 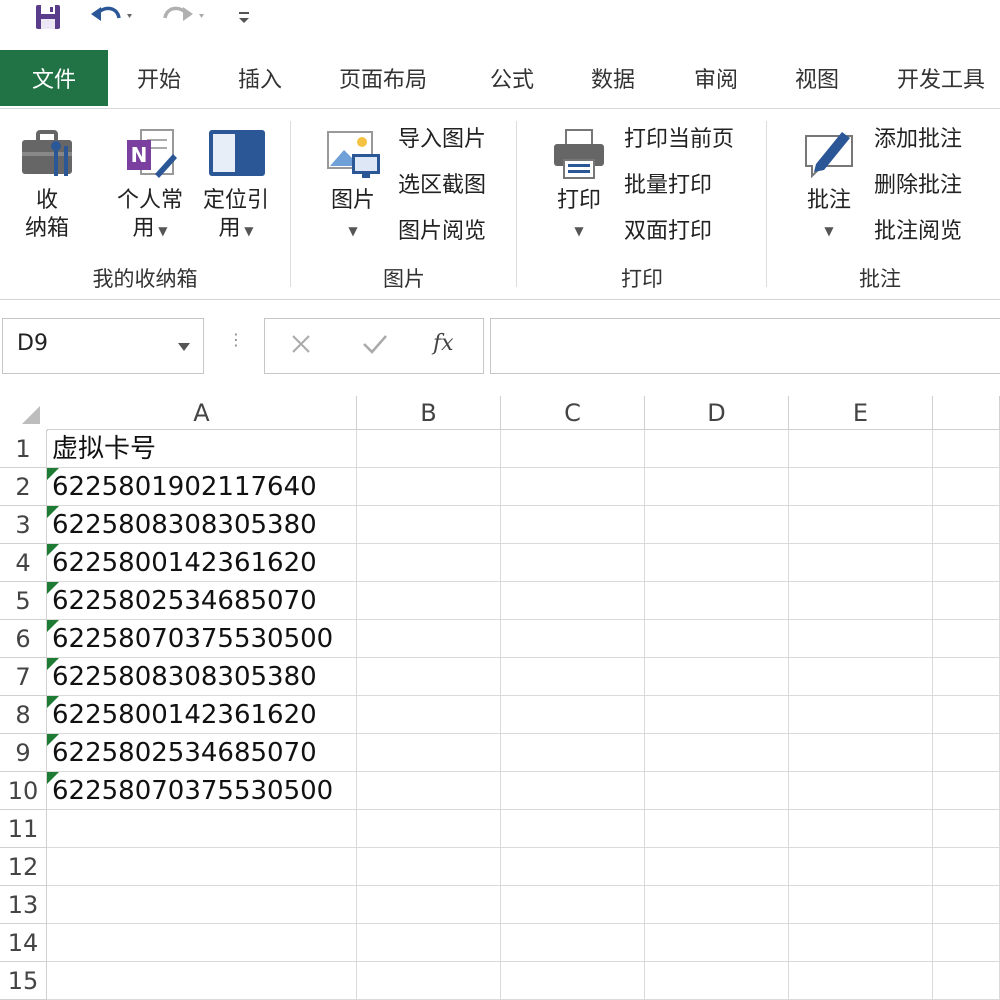 What do you see at coordinates (202, 487) in the screenshot?
I see `table-cell: 6225801902117640` at bounding box center [202, 487].